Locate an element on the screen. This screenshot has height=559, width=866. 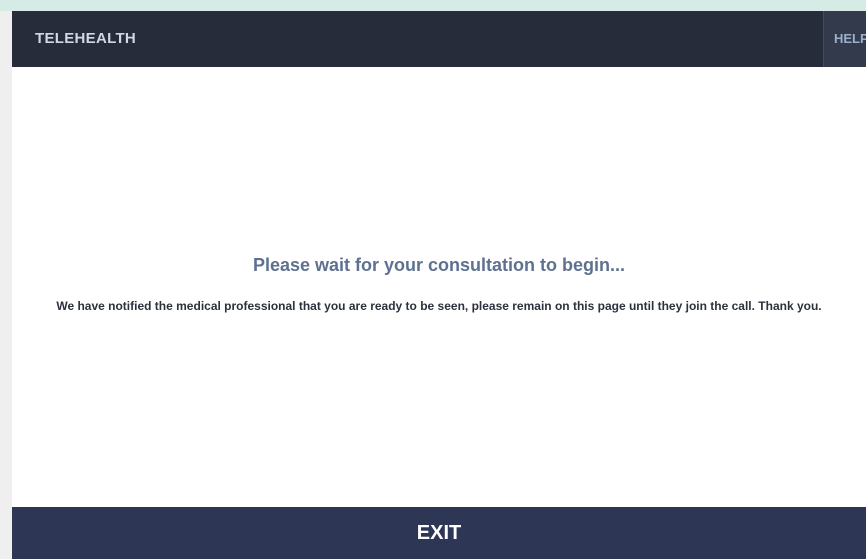
brand-title: TELEHEALTH is located at coordinates (86, 38).